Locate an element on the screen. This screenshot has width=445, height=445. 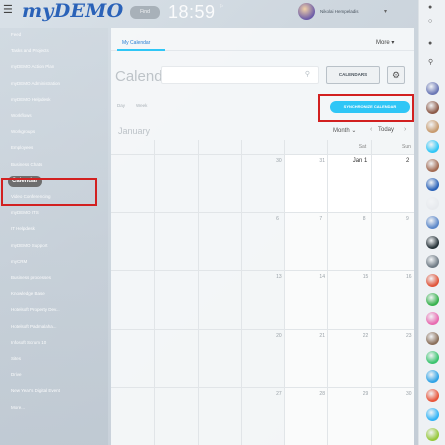
sidebar-item-mydemo-action-plan: myDEMO Action Plan is located at coordinates (32, 67).